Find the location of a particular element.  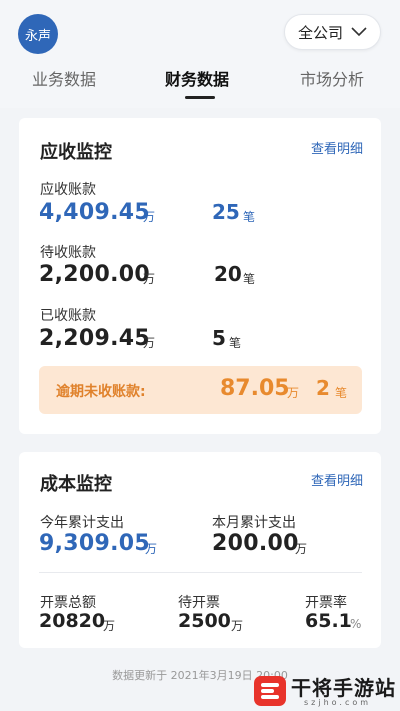

invoice-total-value: 20820 is located at coordinates (72, 621).